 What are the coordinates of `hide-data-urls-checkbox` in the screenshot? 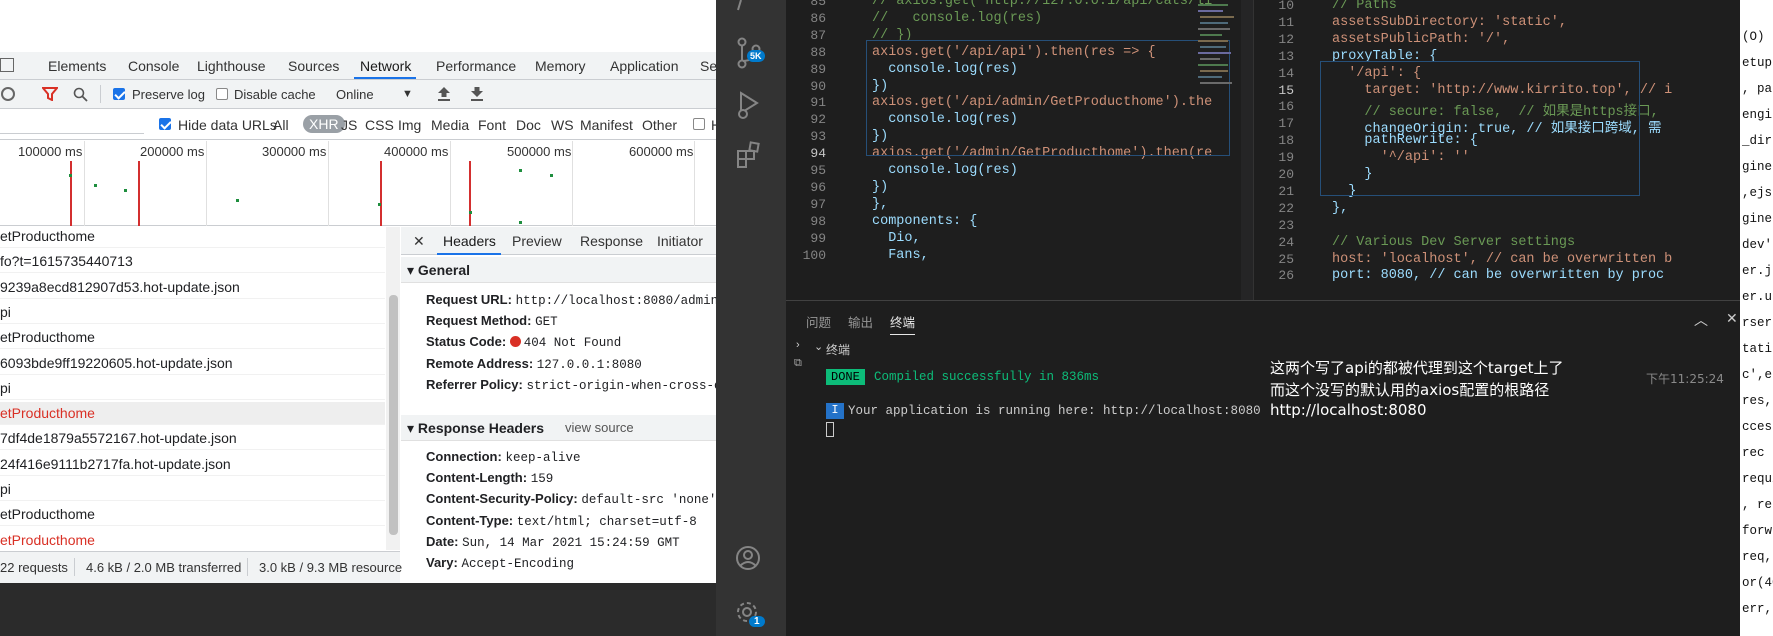 It's located at (165, 124).